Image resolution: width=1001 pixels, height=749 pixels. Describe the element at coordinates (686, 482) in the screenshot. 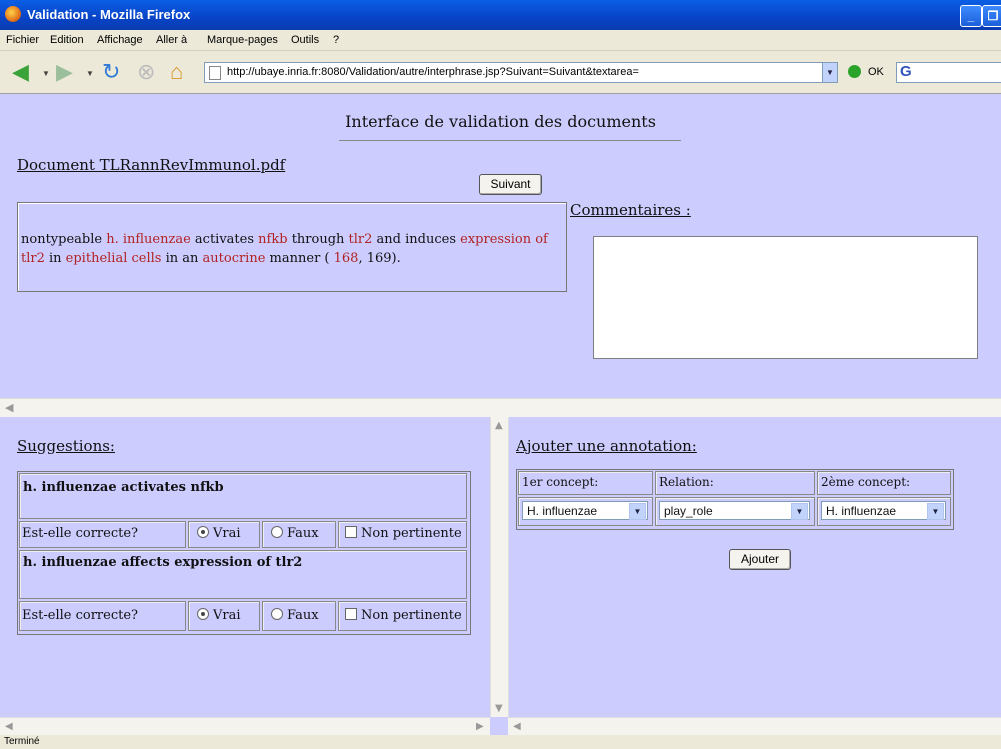

I see `relation-header: Relation:` at that location.